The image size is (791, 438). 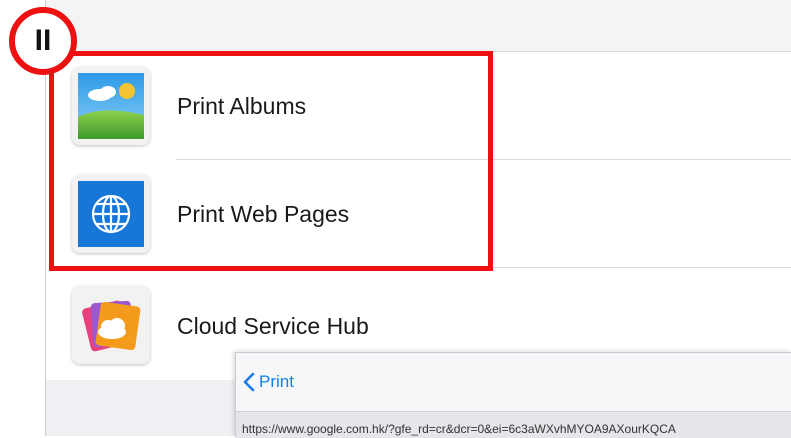 I want to click on navigation-bar: Print, so click(x=513, y=382).